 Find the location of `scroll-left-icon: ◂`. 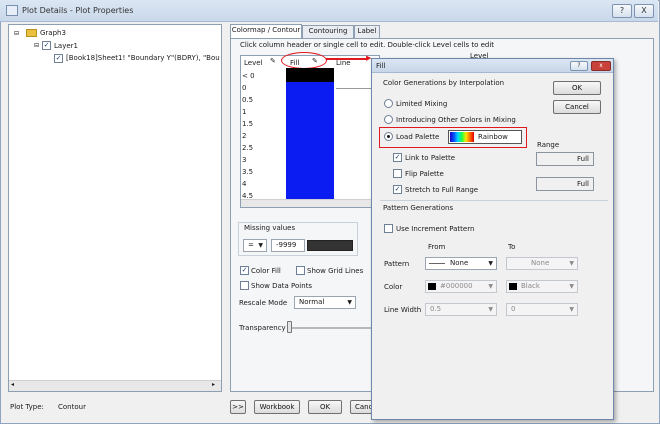

scroll-left-icon: ◂ is located at coordinates (12, 384).